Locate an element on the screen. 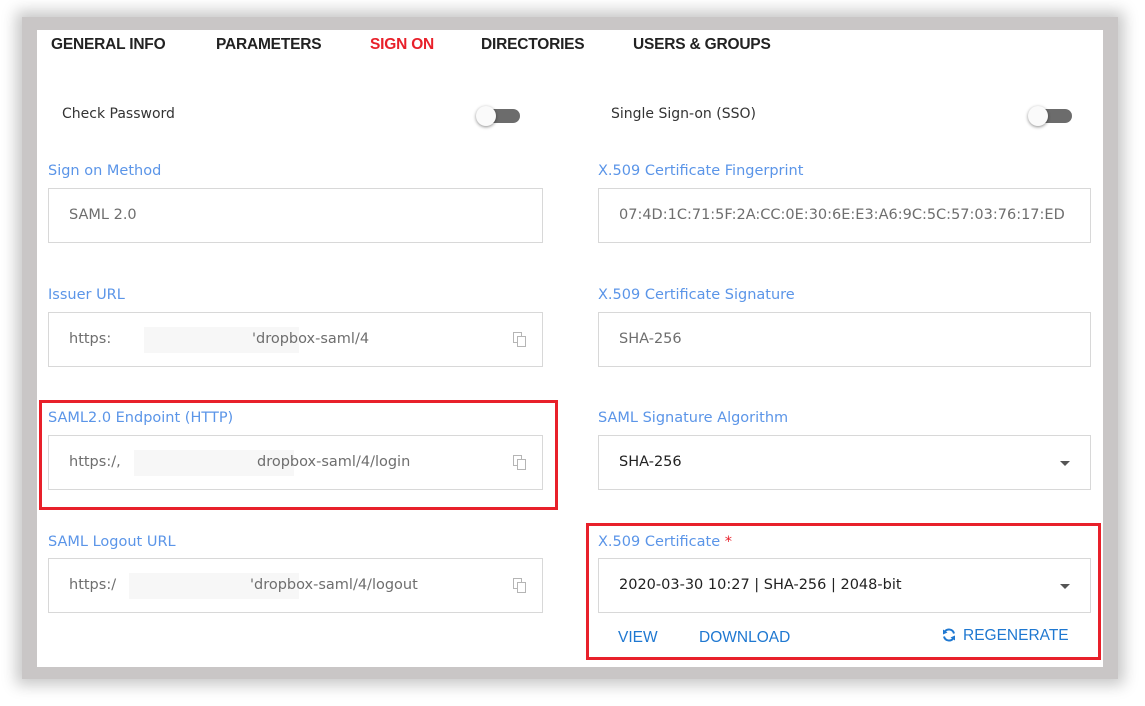 The height and width of the screenshot is (706, 1145). logout-url-field: https:/ 'dropbox-saml/4/logout is located at coordinates (295, 585).